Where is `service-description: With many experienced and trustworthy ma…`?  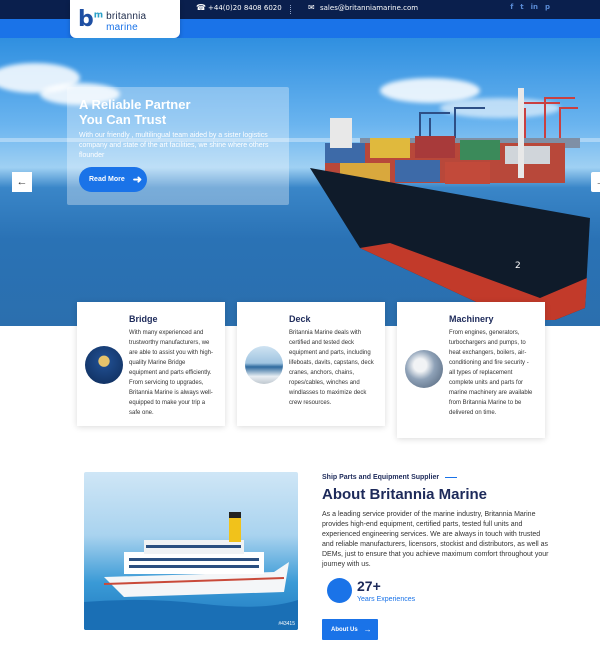 service-description: With many experienced and trustworthy ma… is located at coordinates (171, 373).